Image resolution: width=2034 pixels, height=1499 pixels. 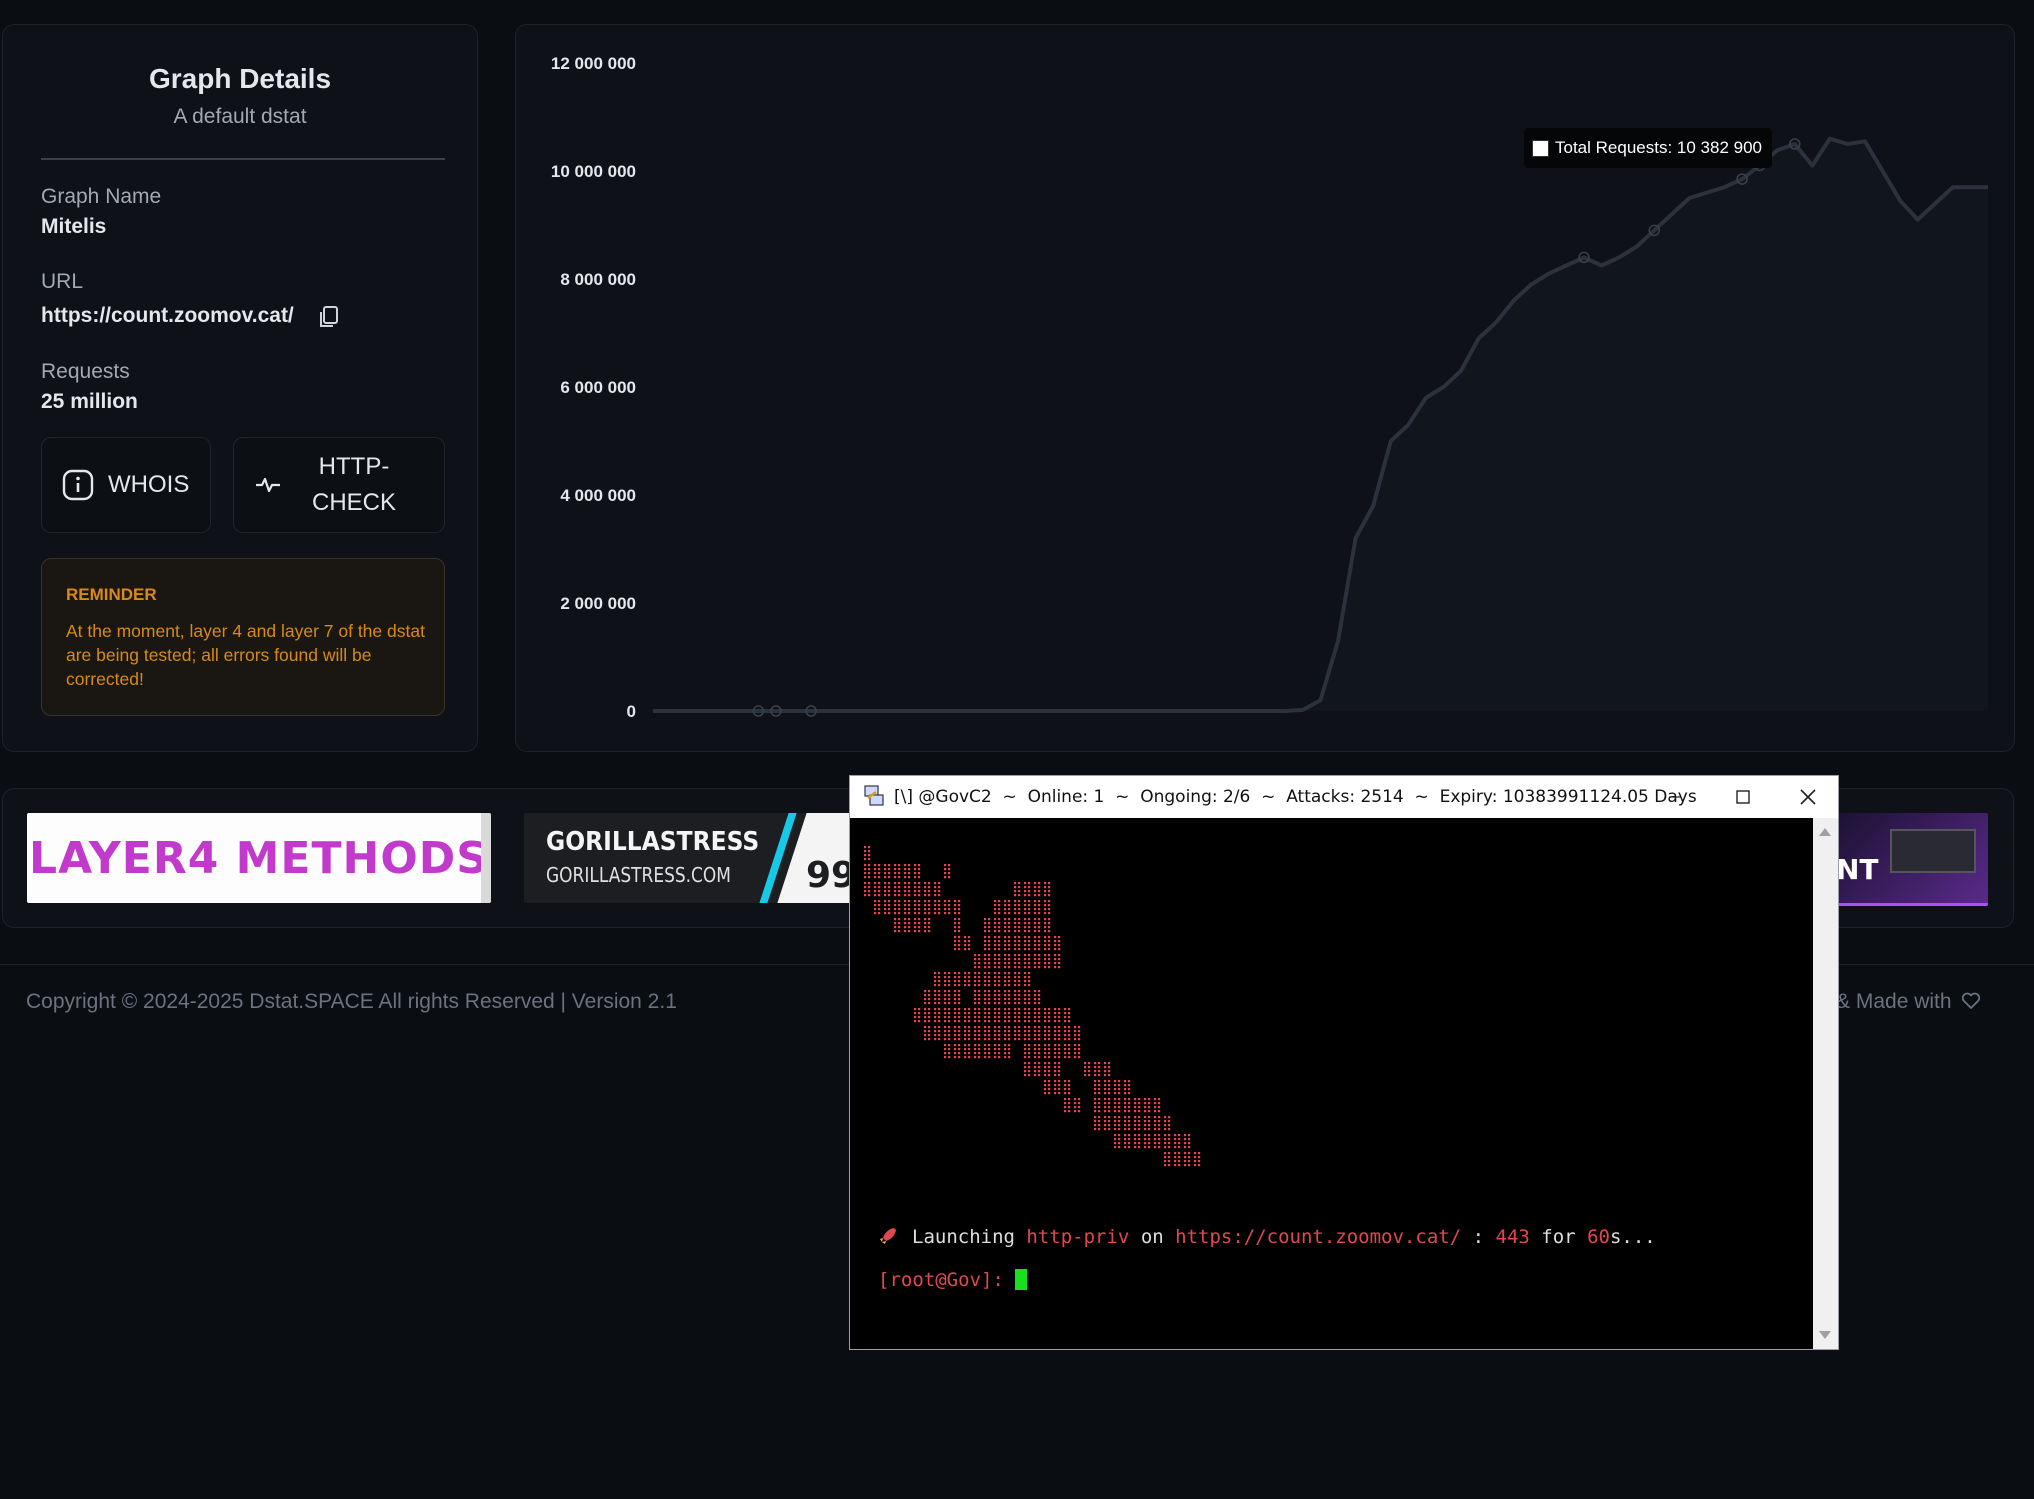 What do you see at coordinates (259, 858) in the screenshot?
I see `layer4-methods-banner: LAYER4 METHODS` at bounding box center [259, 858].